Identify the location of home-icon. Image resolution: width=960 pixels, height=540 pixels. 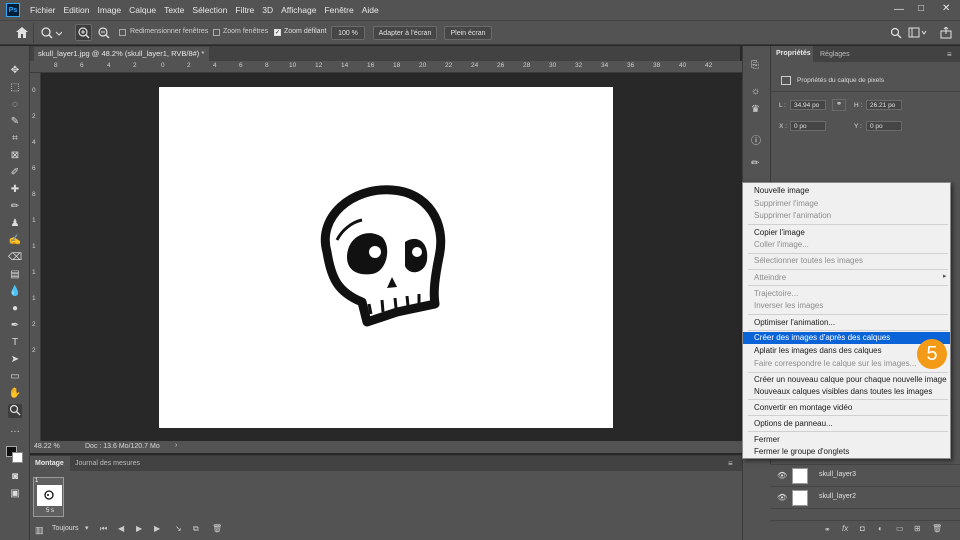
(22, 33).